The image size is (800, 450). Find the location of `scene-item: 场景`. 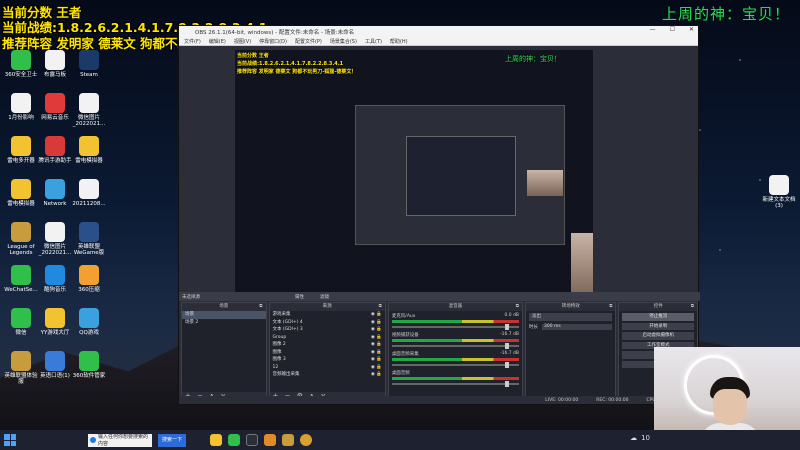

scene-item: 场景 is located at coordinates (224, 315).